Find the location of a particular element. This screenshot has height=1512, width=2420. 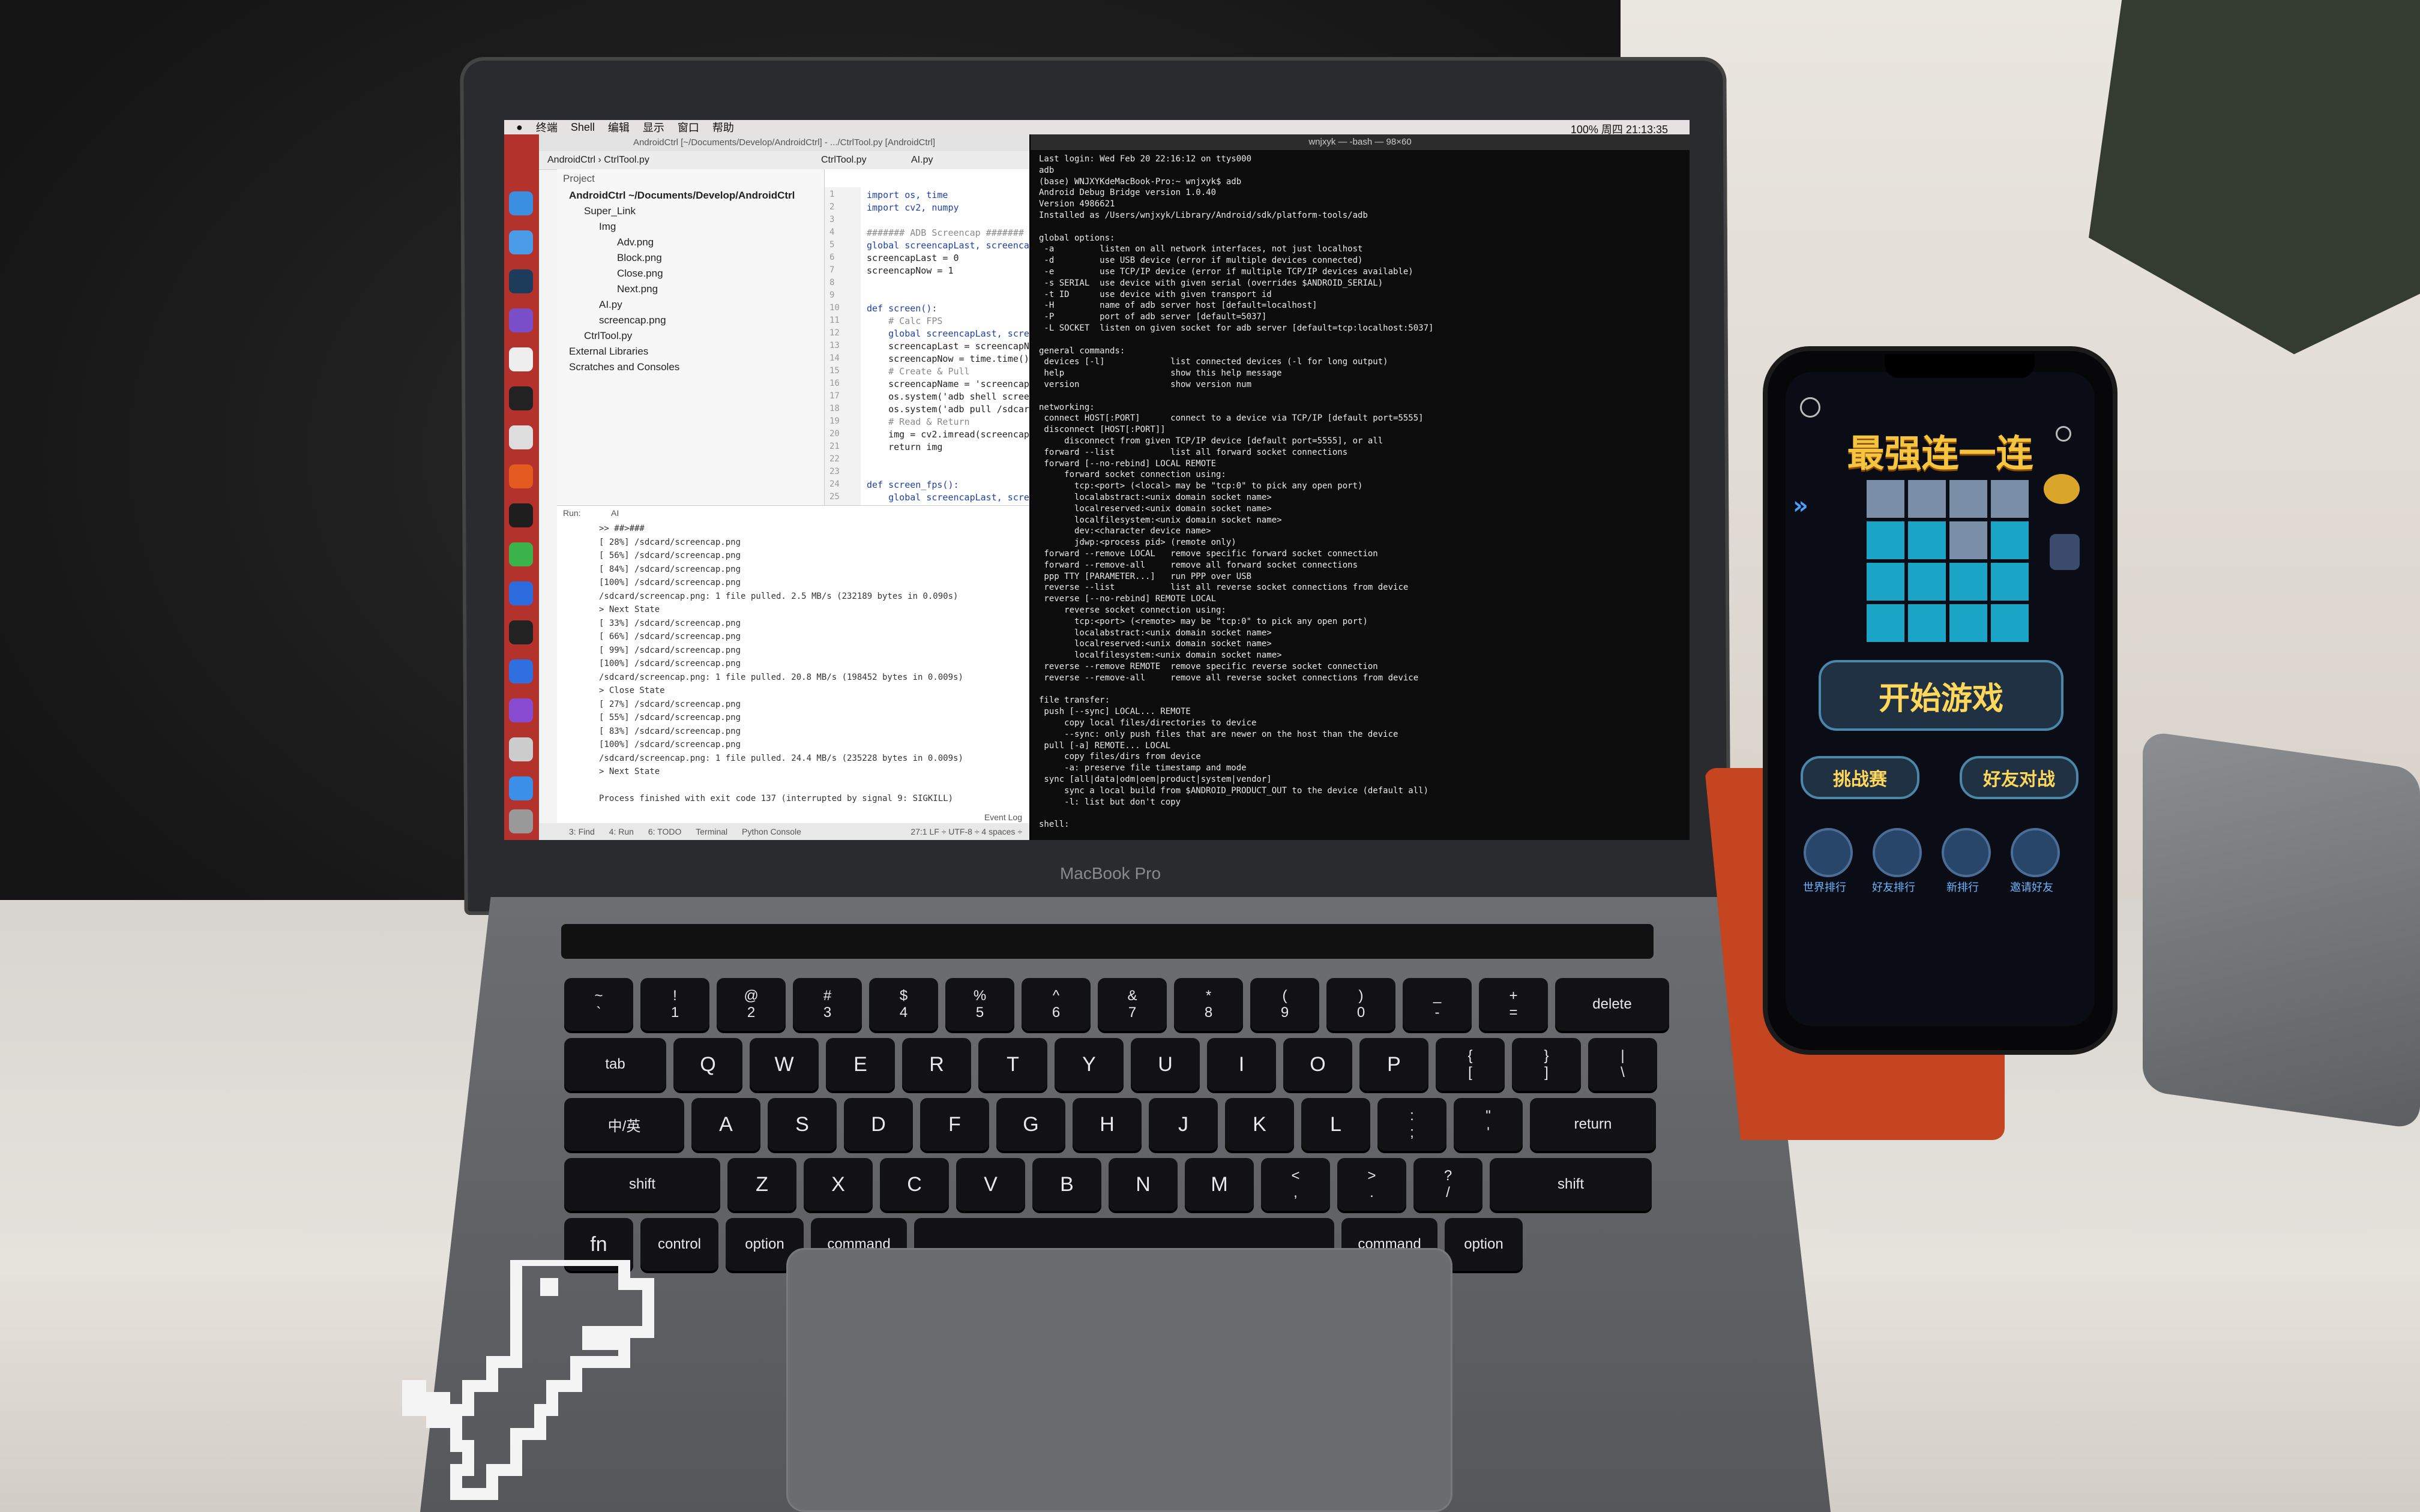

key: T is located at coordinates (1012, 1064).